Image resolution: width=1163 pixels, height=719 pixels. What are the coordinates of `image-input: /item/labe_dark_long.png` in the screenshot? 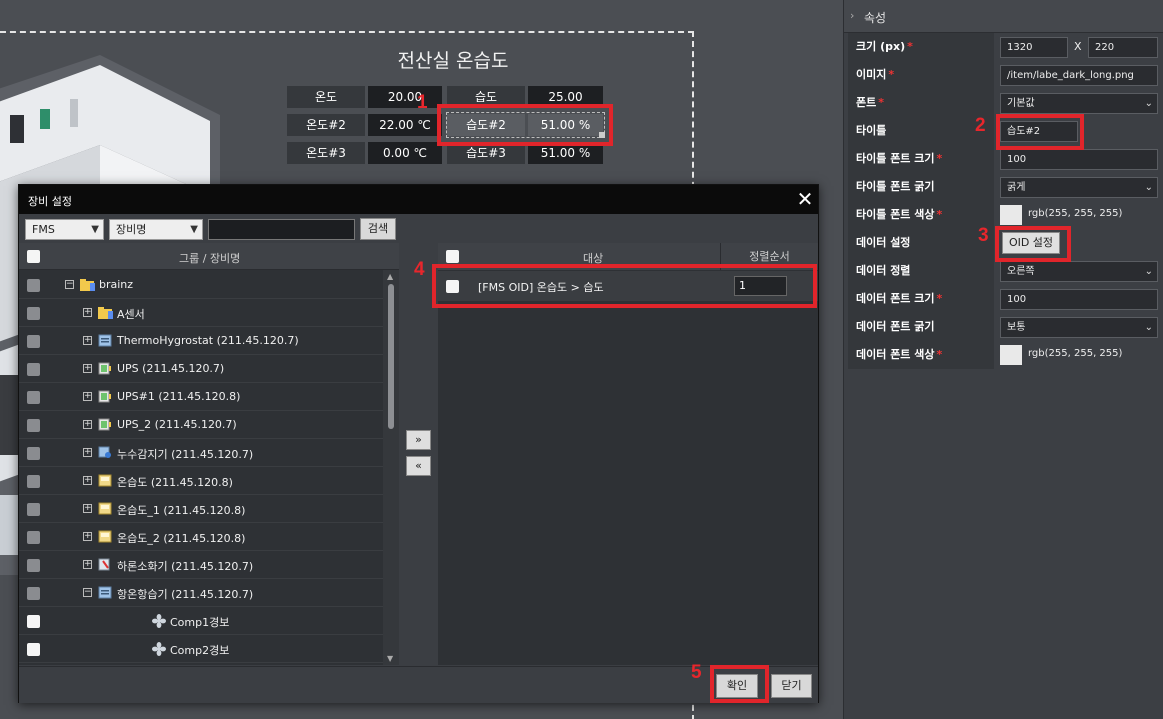 It's located at (1079, 75).